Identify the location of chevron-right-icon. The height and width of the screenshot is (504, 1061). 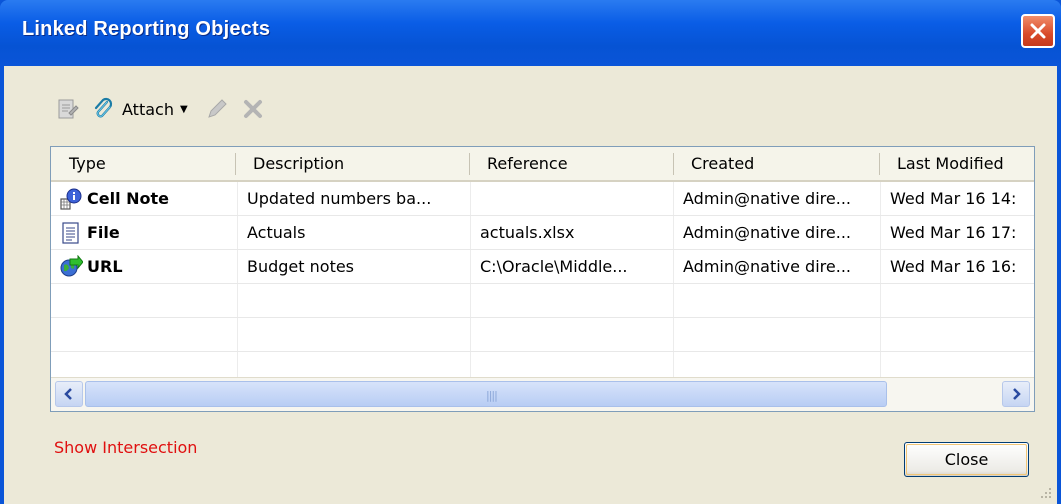
(1017, 394).